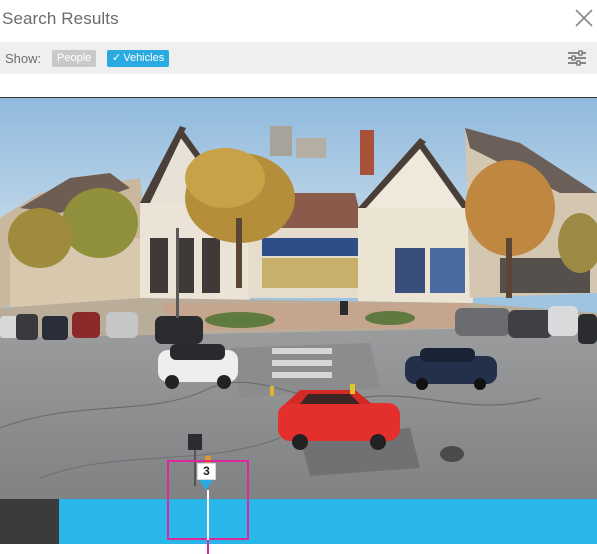 The image size is (597, 554). Describe the element at coordinates (29, 521) in the screenshot. I see `timeline-thumbnail` at that location.